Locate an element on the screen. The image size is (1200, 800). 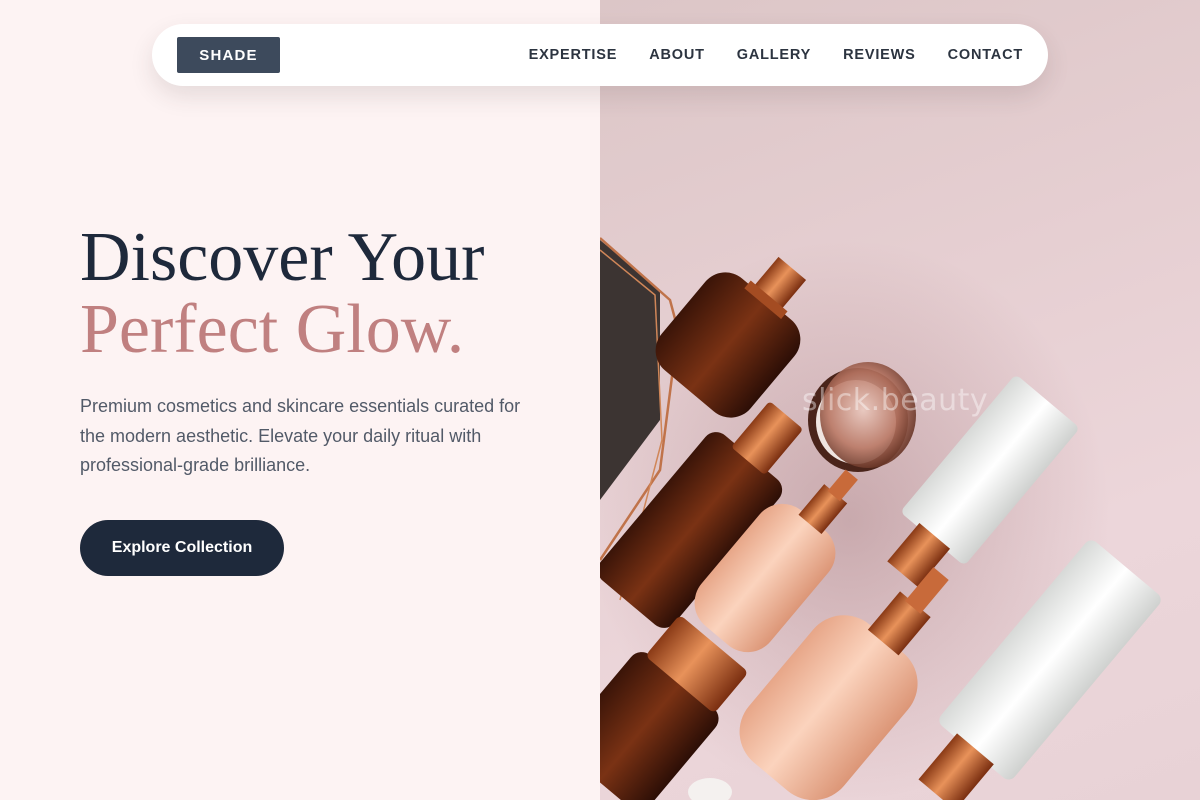
hero-title: Discover Your Perfect Glow. is located at coordinates (282, 294).